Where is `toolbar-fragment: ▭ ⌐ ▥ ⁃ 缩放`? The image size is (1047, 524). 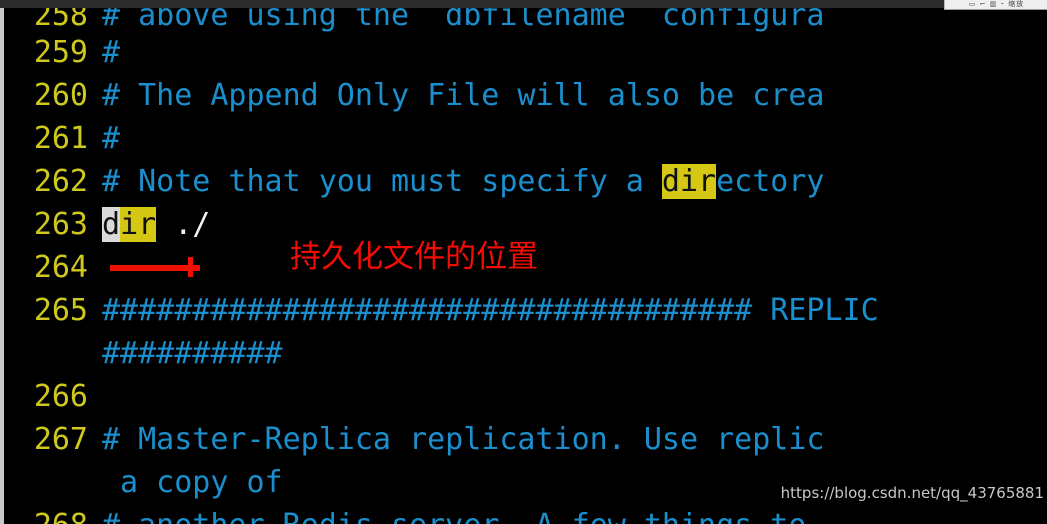
toolbar-fragment: ▭ ⌐ ▥ ⁃ 缩放 is located at coordinates (995, 5).